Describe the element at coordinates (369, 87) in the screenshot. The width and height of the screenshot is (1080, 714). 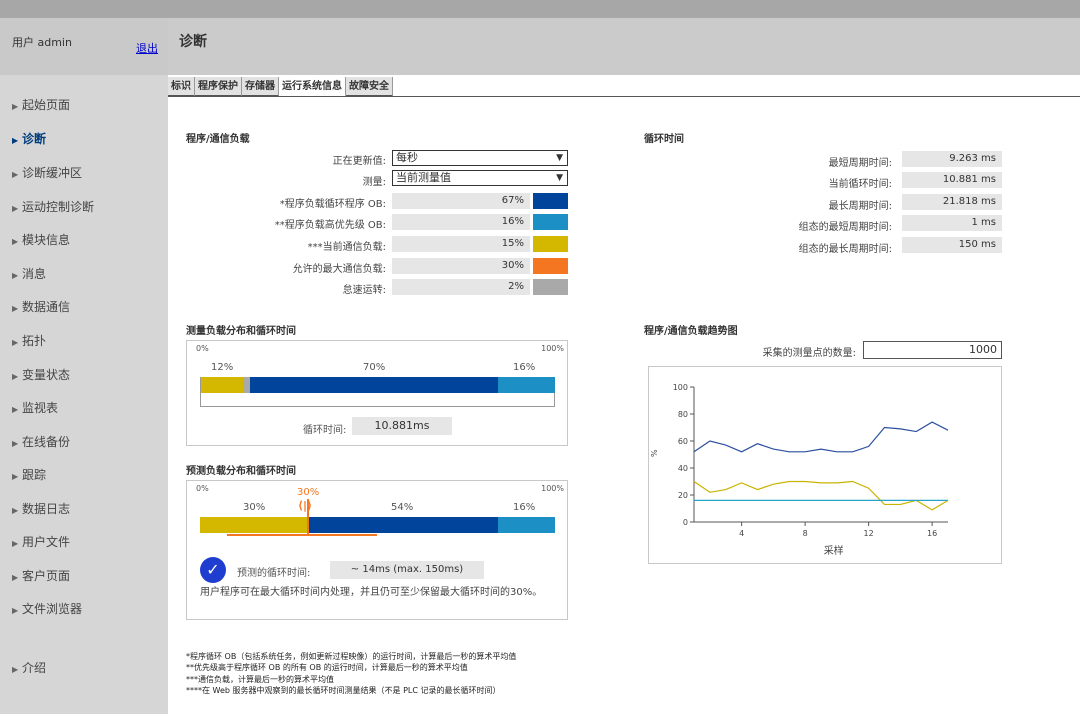
I see `tab-fail-safe: 故障安全` at that location.